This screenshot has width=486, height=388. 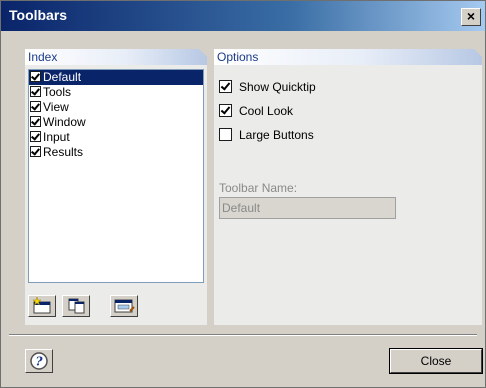 I want to click on large-buttons-checkbox, so click(x=225, y=134).